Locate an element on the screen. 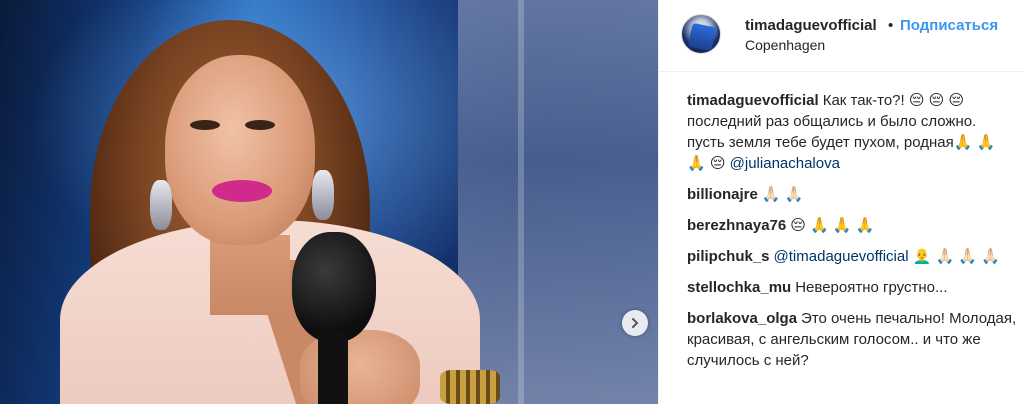 Image resolution: width=1024 pixels, height=404 pixels. comment-text: 👨‍🦲 🙏🏻 🙏🏻 🙏🏻 is located at coordinates (956, 256).